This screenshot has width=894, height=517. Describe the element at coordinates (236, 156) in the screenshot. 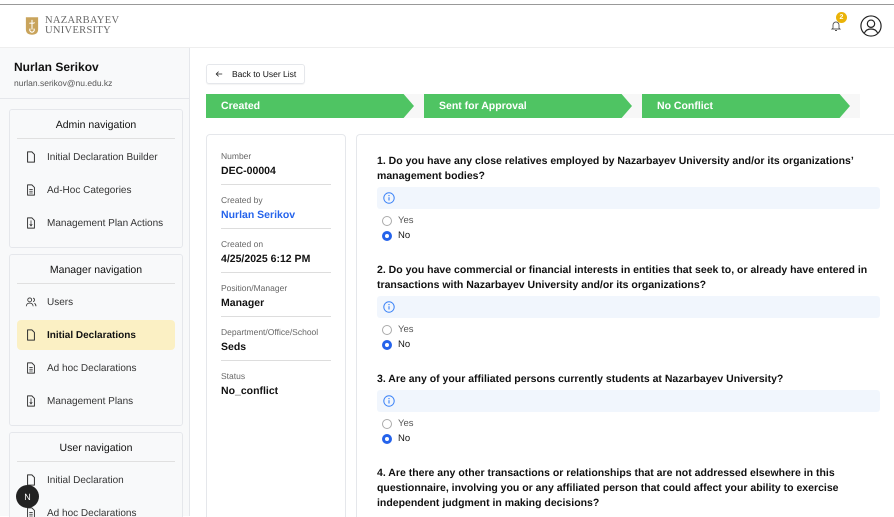

I see `detail-label: Number` at that location.